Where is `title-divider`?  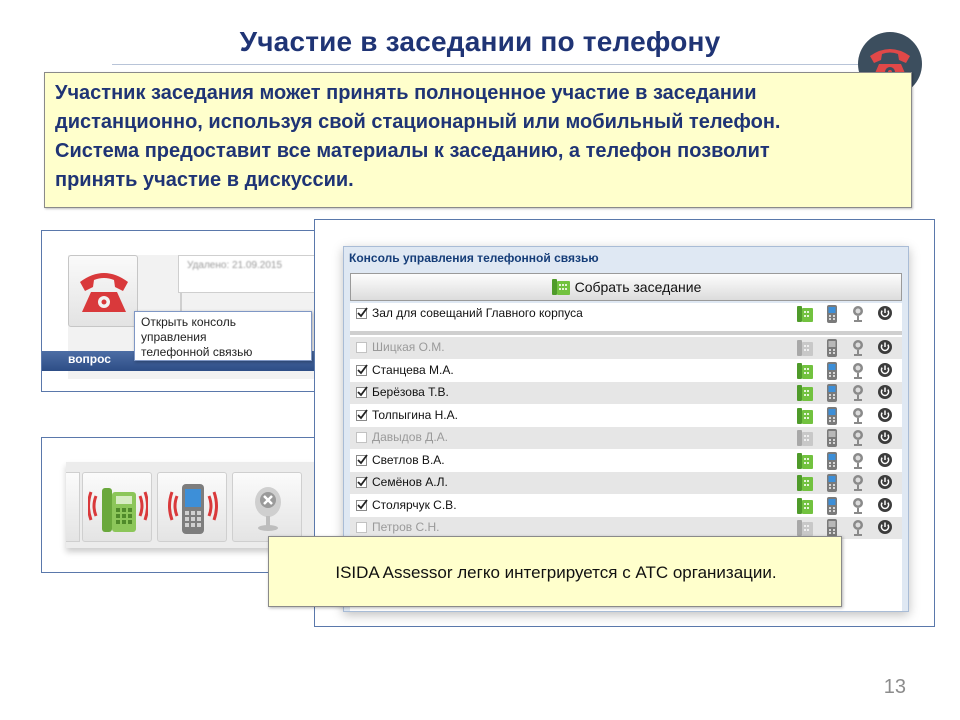 title-divider is located at coordinates (488, 64).